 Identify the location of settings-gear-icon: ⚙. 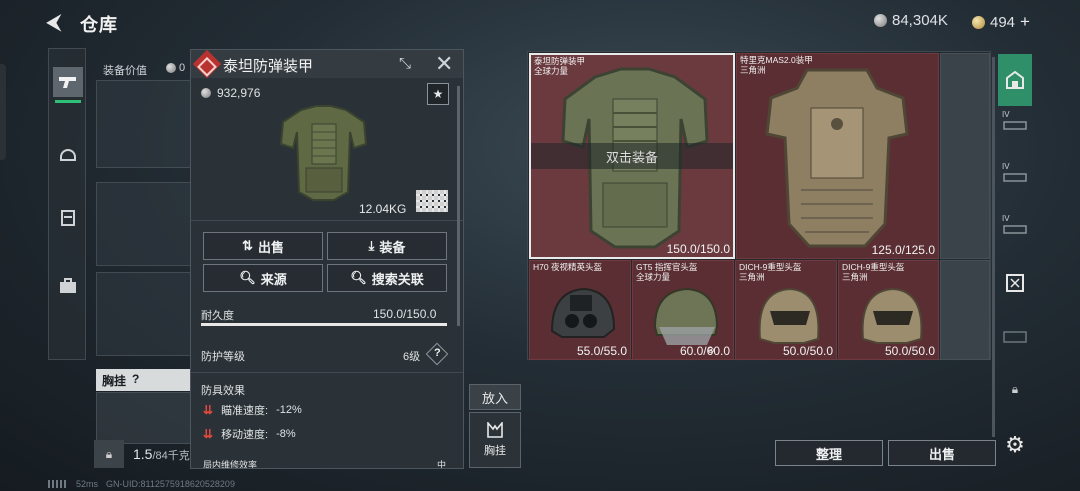
(1015, 445).